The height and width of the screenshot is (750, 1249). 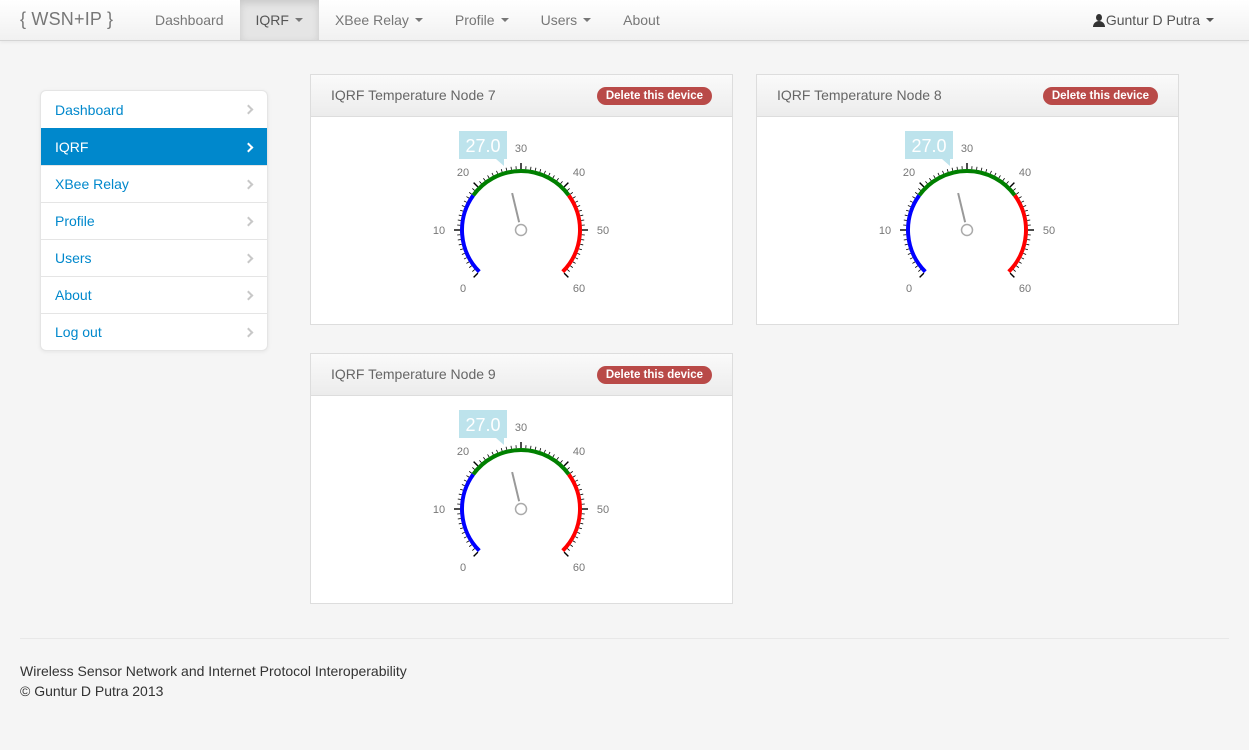 What do you see at coordinates (1153, 20) in the screenshot?
I see `user-menu: Guntur D Putra` at bounding box center [1153, 20].